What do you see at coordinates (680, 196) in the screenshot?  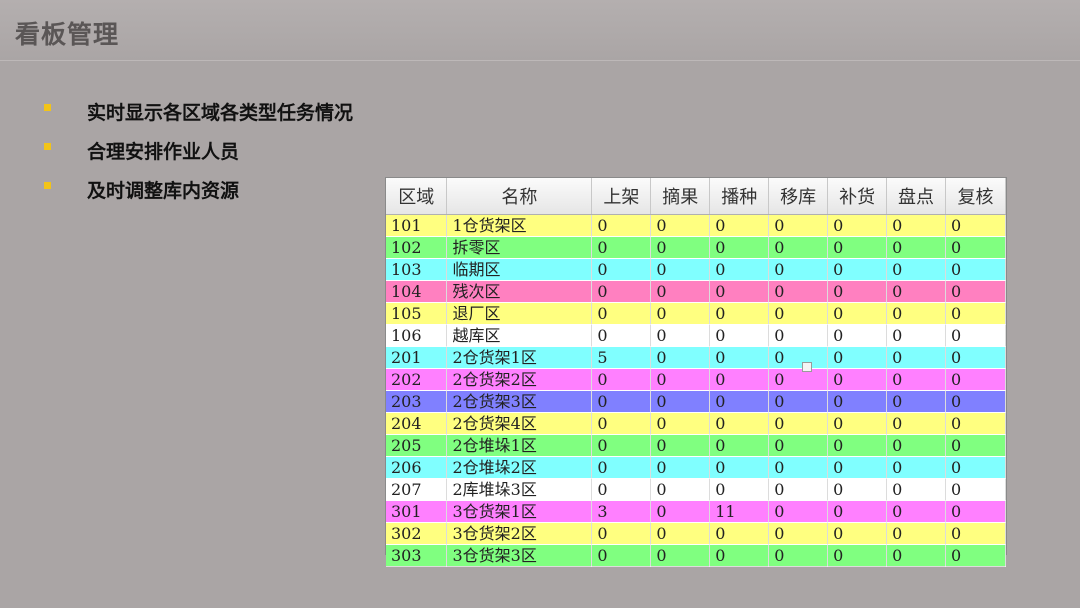 I see `column-header-picking: 摘果` at bounding box center [680, 196].